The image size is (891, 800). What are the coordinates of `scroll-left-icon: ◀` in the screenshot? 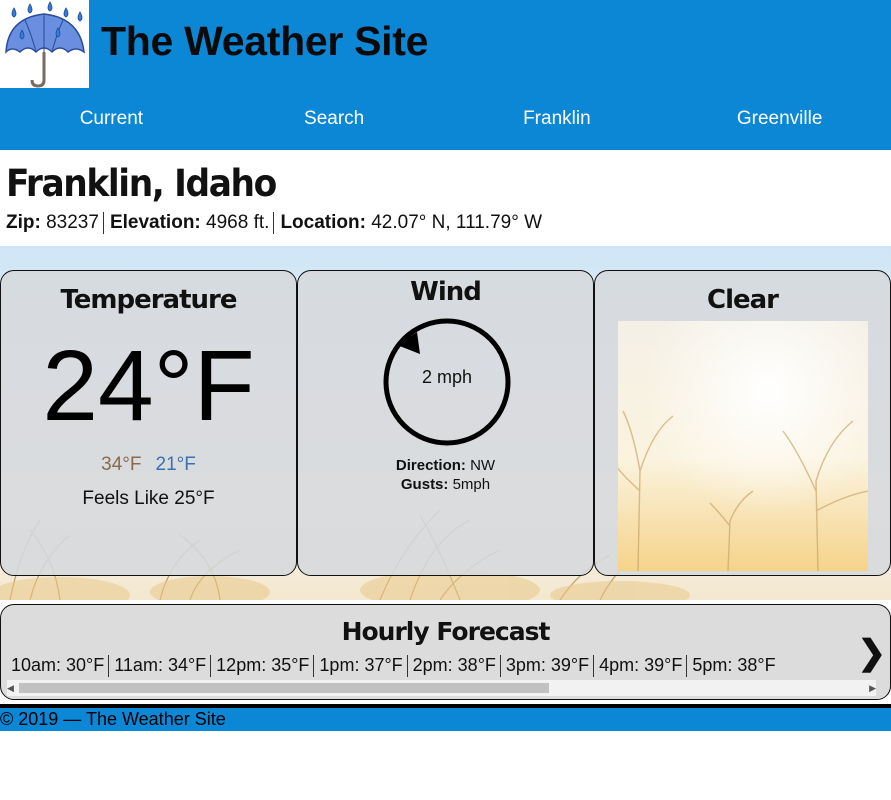 It's located at (10, 688).